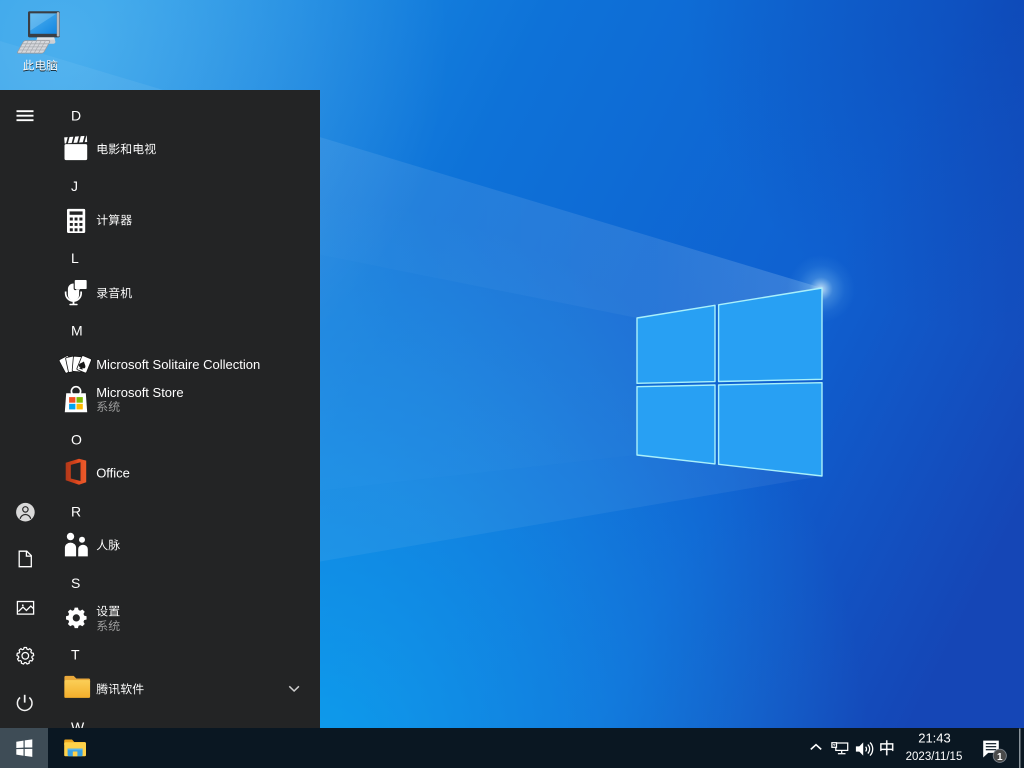 The height and width of the screenshot is (768, 1024). Describe the element at coordinates (113, 472) in the screenshot. I see `svg-text: Office` at that location.